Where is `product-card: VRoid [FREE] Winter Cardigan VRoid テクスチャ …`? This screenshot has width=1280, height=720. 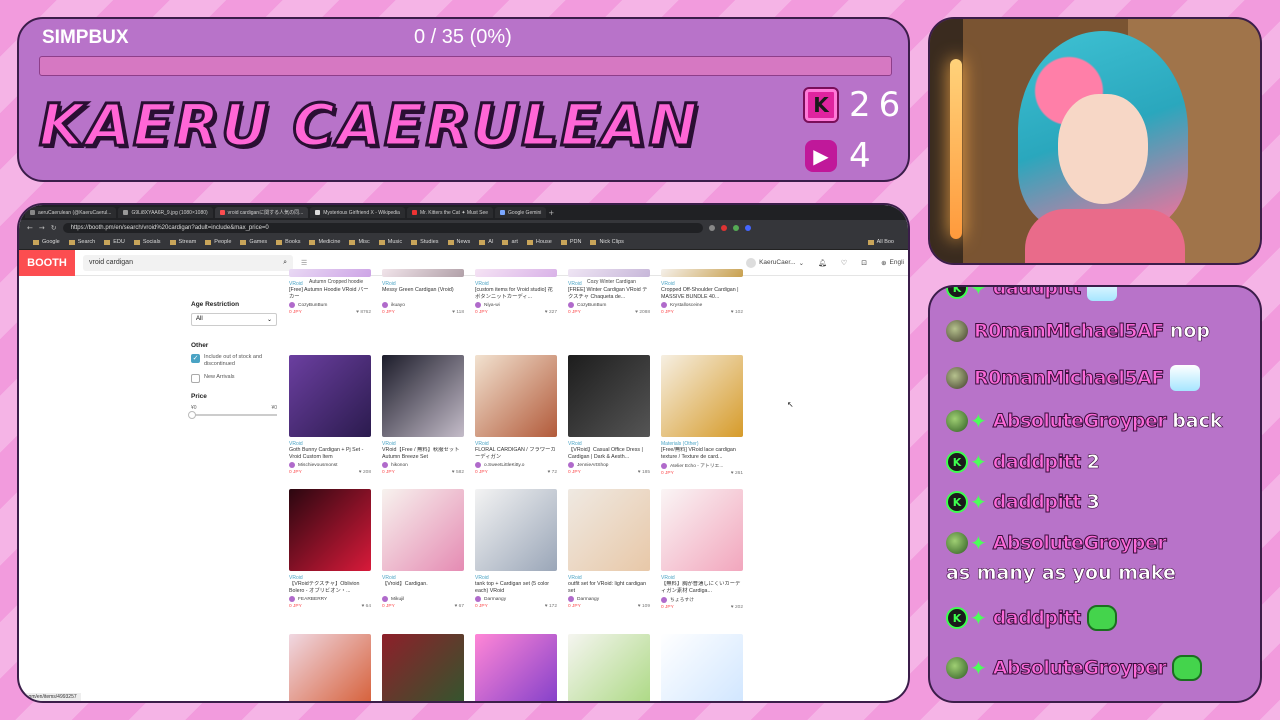
product-card: VRoid [FREE] Winter Cardigan VRoid テクスチャ … is located at coordinates (609, 292).